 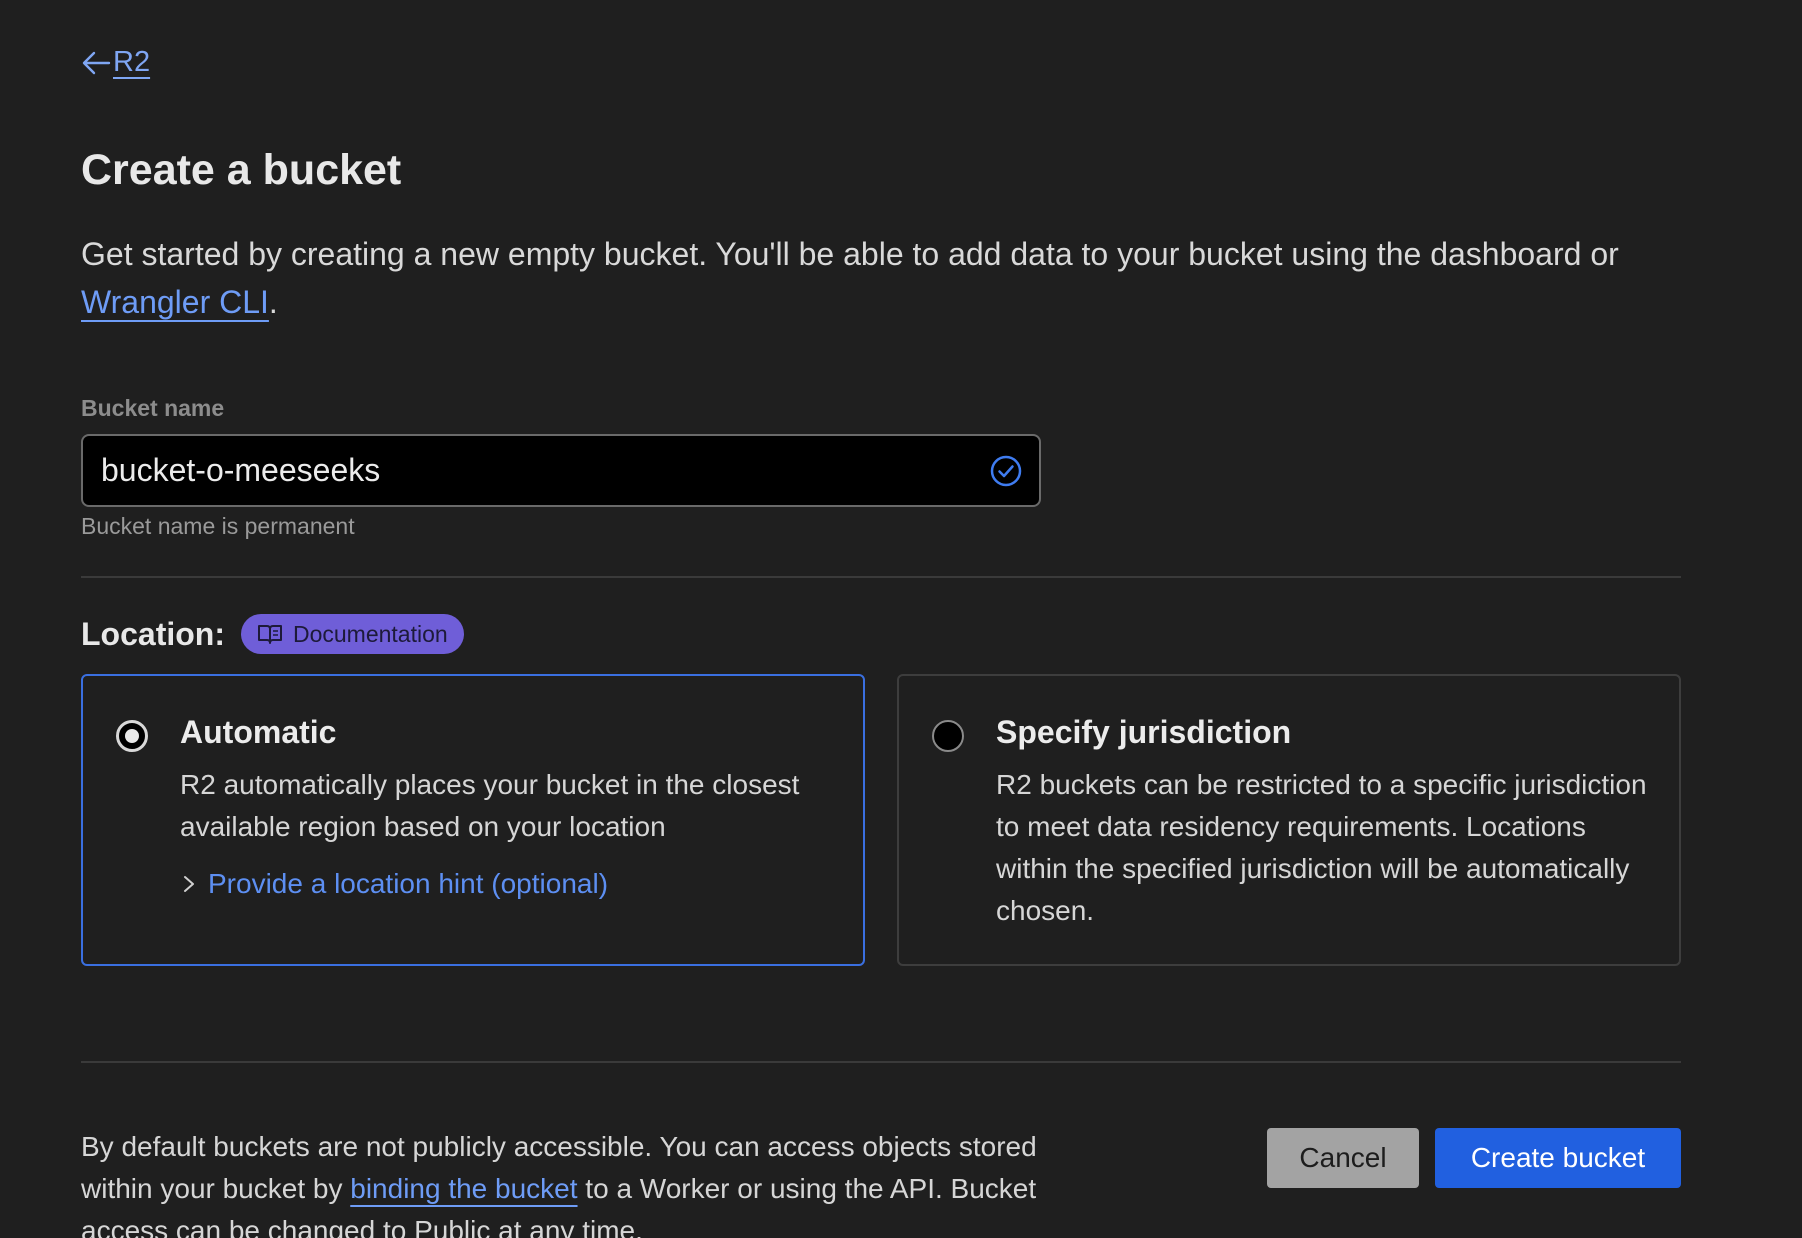 I want to click on location-header: Location: Documentation, so click(x=272, y=634).